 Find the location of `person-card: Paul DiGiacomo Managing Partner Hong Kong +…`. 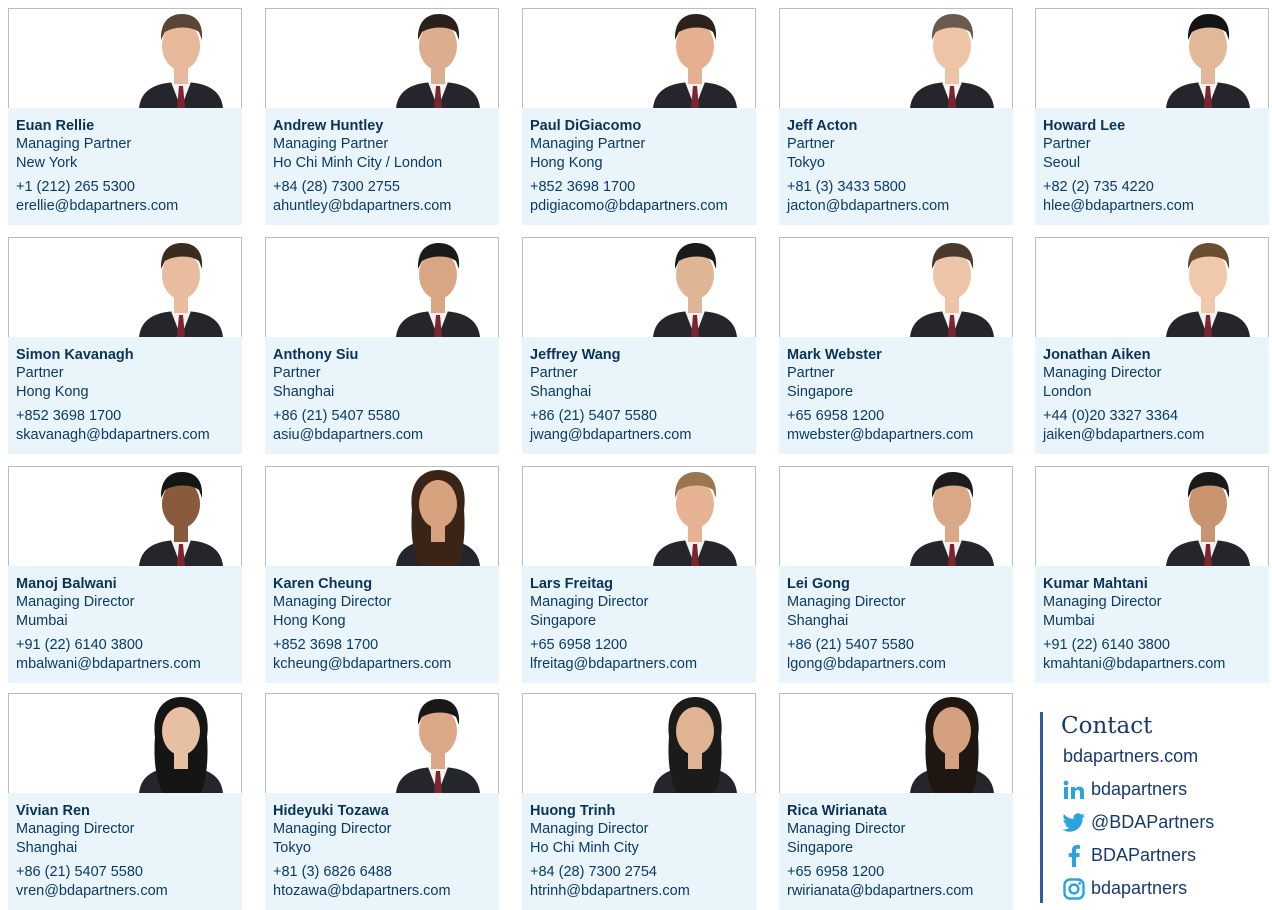

person-card: Paul DiGiacomo Managing Partner Hong Kong +… is located at coordinates (639, 116).